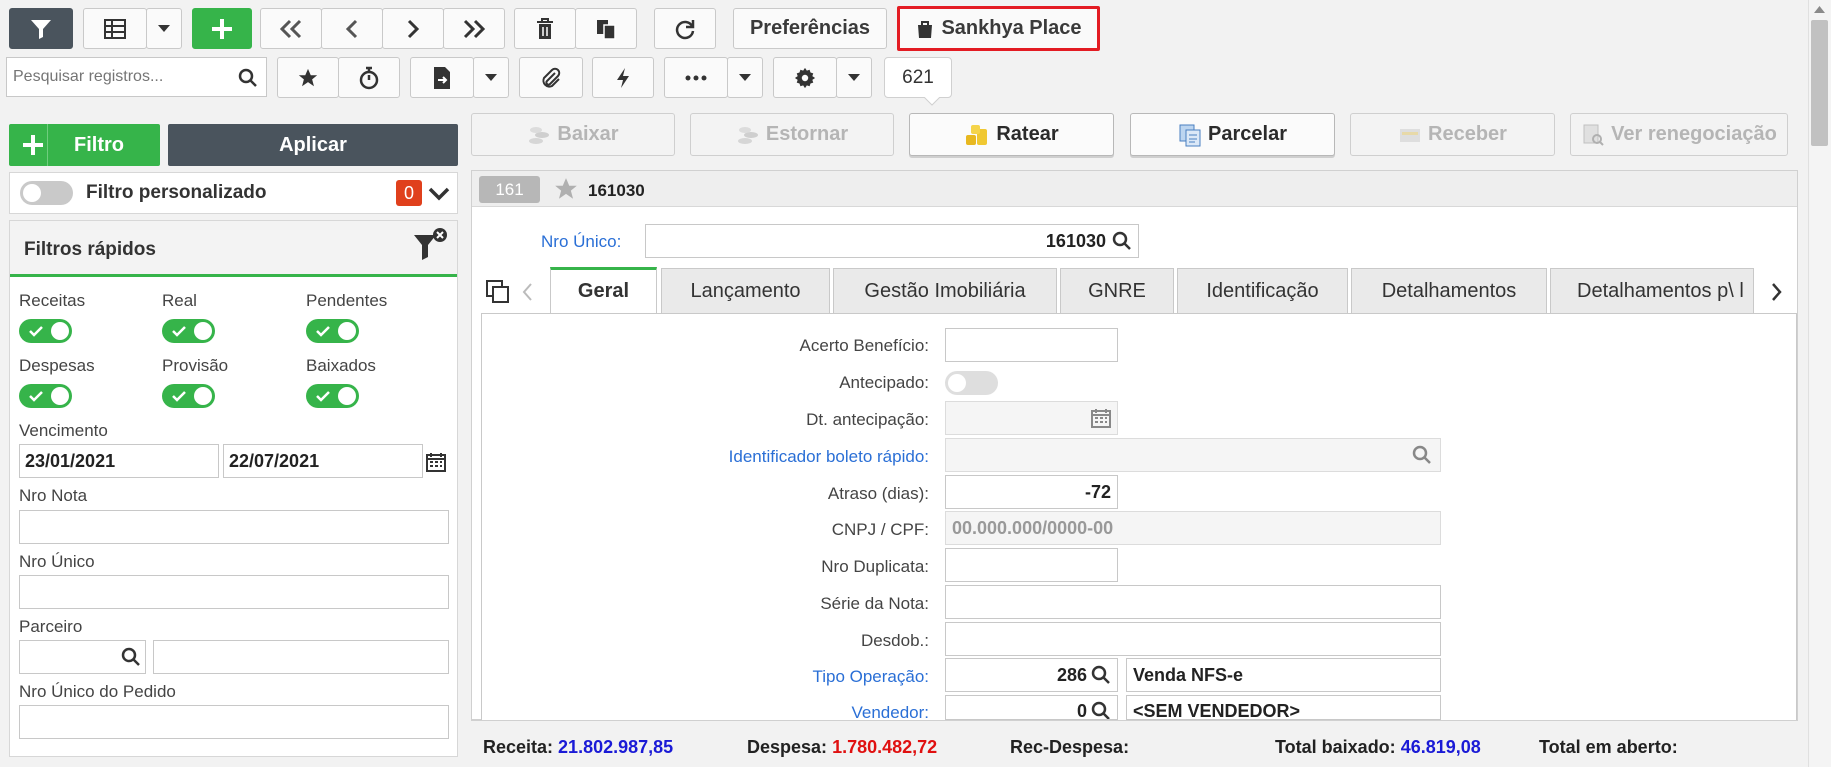 The height and width of the screenshot is (767, 1831). What do you see at coordinates (971, 383) in the screenshot?
I see `antecipado-toggle` at bounding box center [971, 383].